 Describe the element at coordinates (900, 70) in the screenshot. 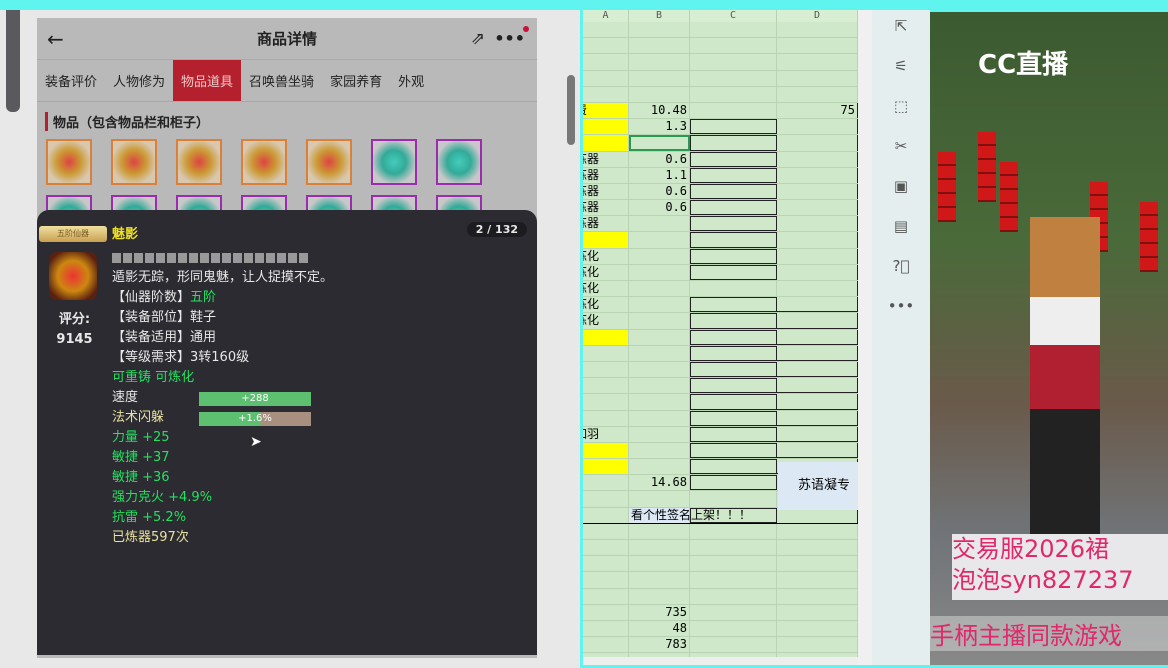

I see `sliders-icon: ⚟` at that location.